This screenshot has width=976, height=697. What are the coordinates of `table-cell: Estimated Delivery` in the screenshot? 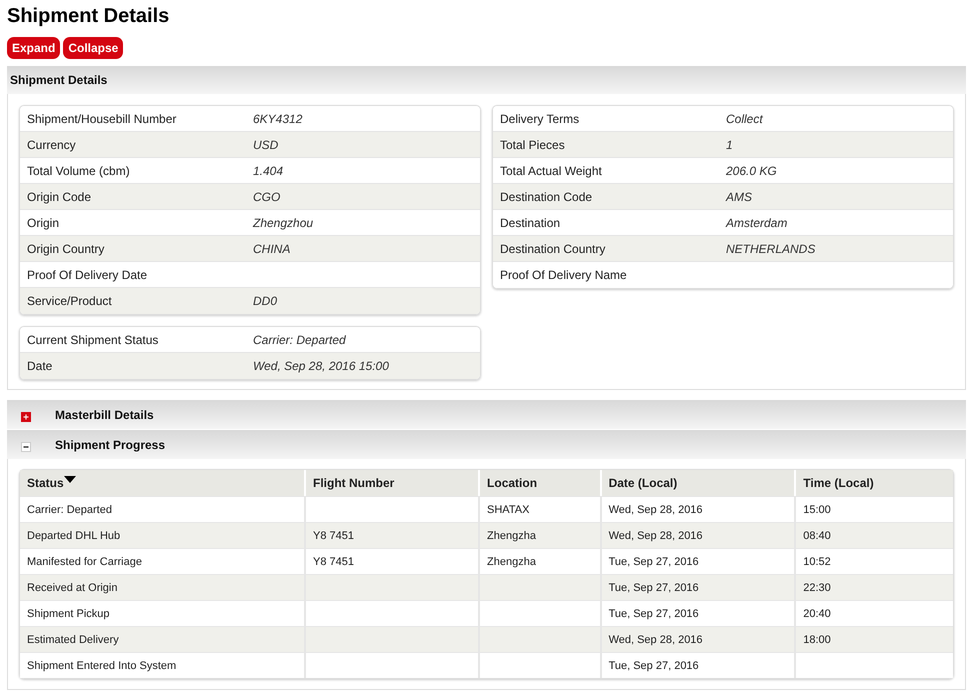 It's located at (73, 640).